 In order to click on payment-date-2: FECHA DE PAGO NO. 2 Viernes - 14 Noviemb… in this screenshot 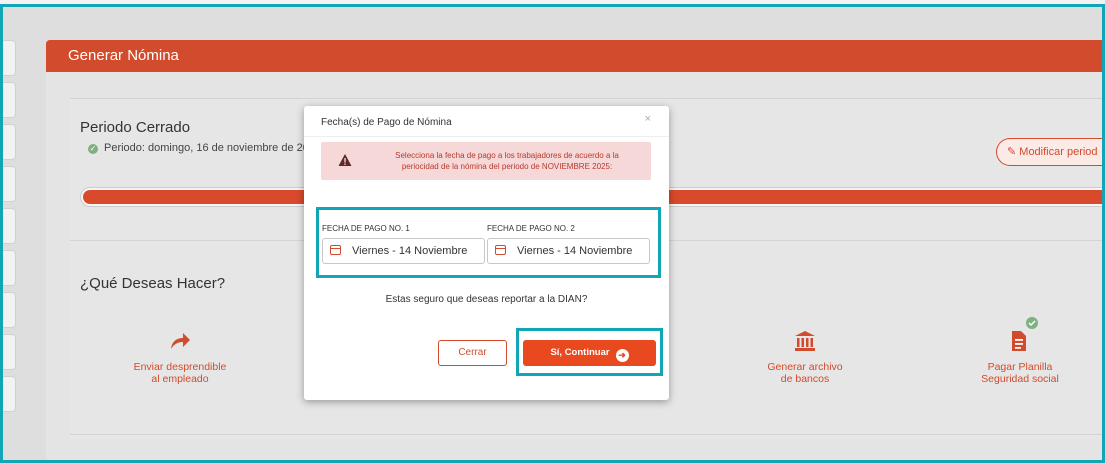, I will do `click(569, 244)`.